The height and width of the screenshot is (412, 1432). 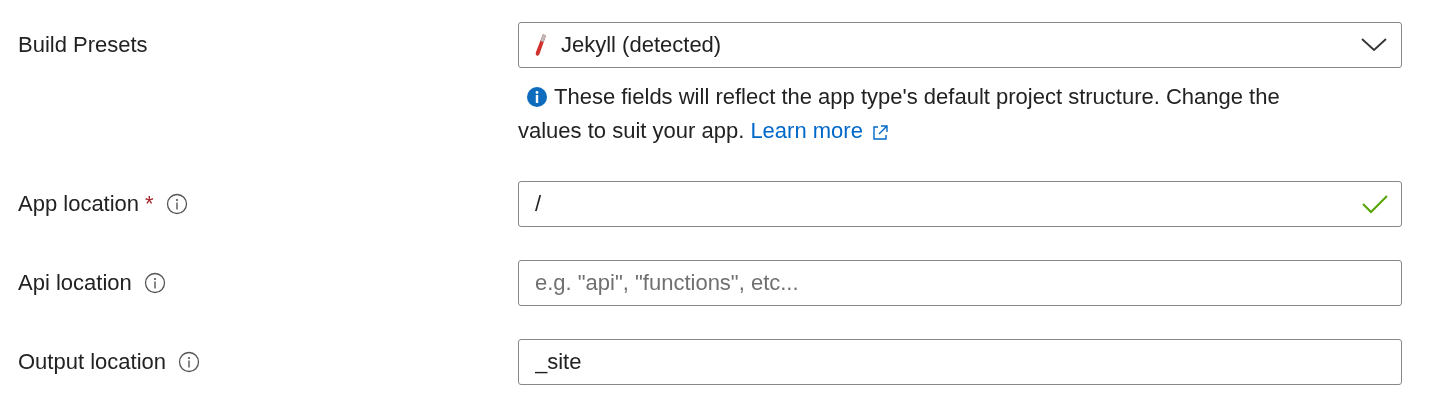 What do you see at coordinates (960, 362) in the screenshot?
I see `text-field: _site` at bounding box center [960, 362].